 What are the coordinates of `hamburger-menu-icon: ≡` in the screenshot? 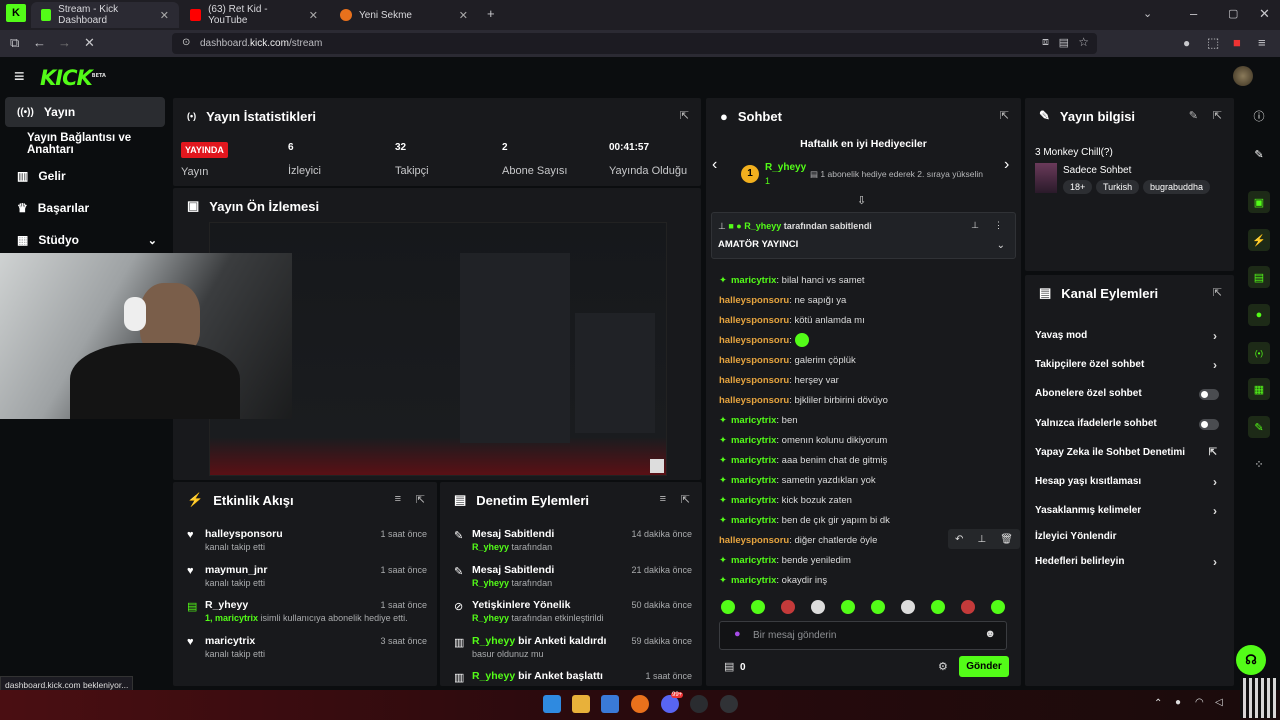 It's located at (19, 76).